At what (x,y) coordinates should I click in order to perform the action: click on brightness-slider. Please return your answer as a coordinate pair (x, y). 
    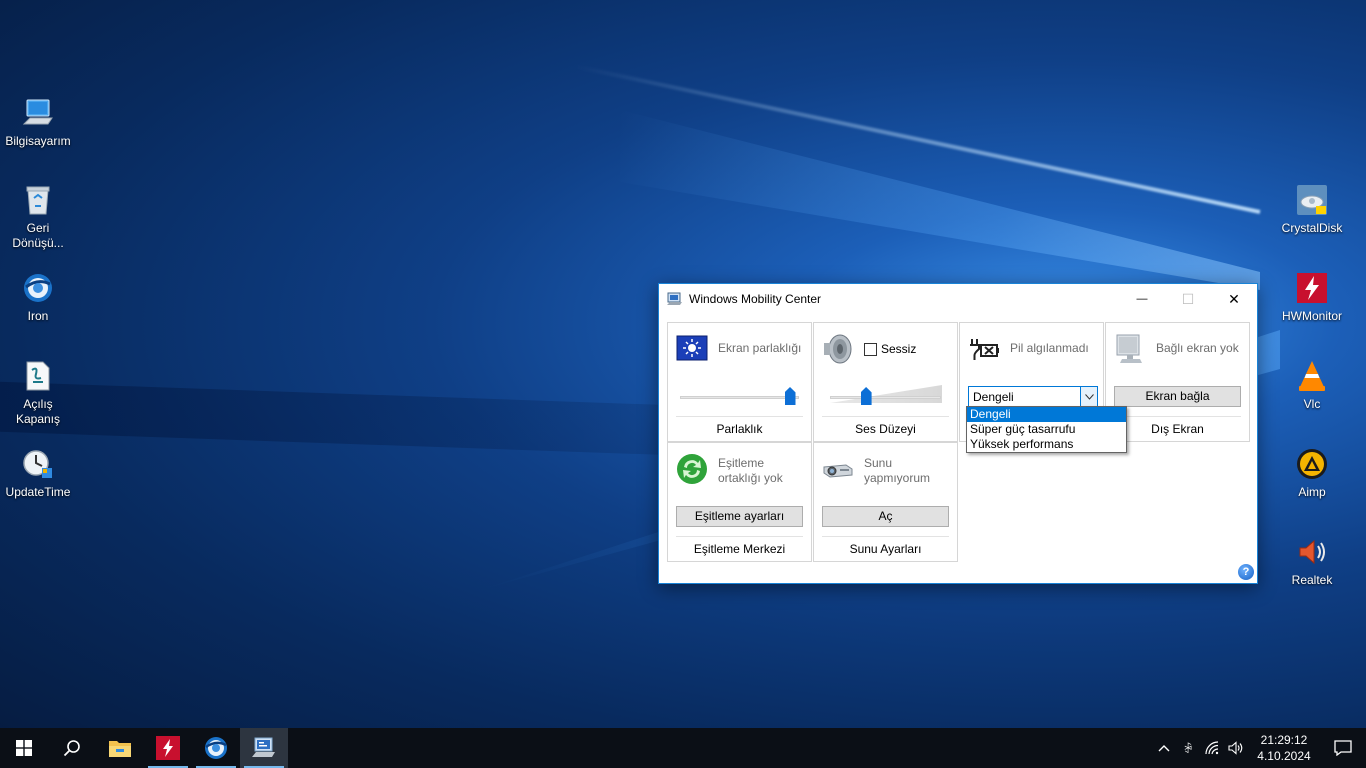
    Looking at the image, I should click on (739, 397).